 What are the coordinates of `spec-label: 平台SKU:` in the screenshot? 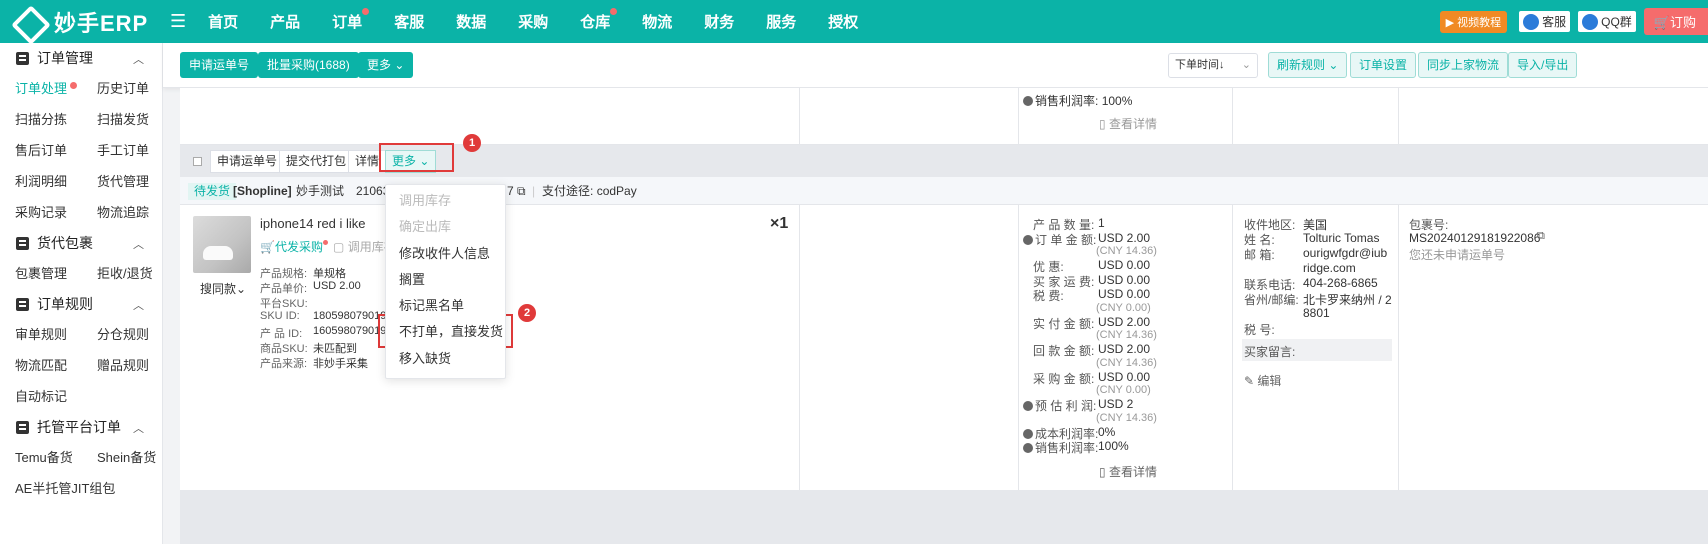 It's located at (284, 304).